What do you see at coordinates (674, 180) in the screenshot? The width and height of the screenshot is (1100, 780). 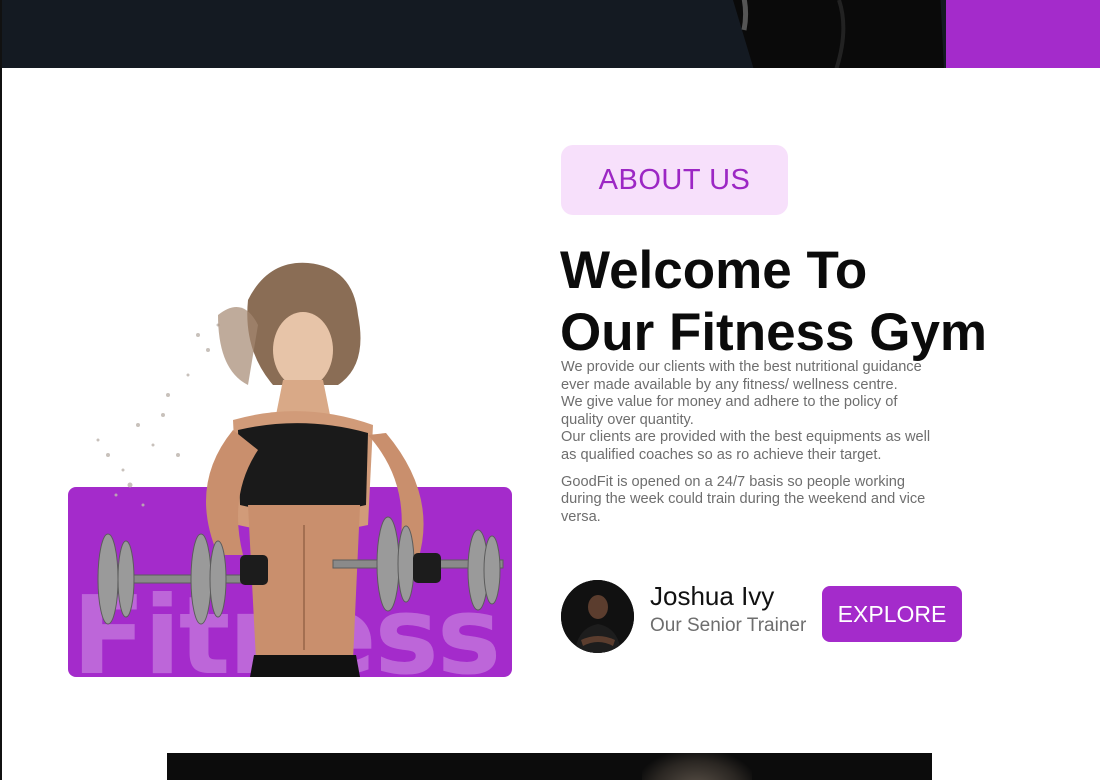 I see `about-us-badge: ABOUT US` at bounding box center [674, 180].